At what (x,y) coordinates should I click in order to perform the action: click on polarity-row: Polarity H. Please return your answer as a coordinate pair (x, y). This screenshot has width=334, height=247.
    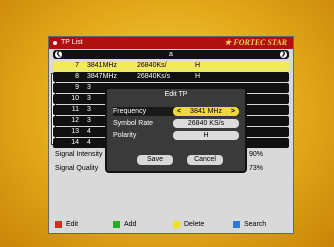
    Looking at the image, I should click on (176, 135).